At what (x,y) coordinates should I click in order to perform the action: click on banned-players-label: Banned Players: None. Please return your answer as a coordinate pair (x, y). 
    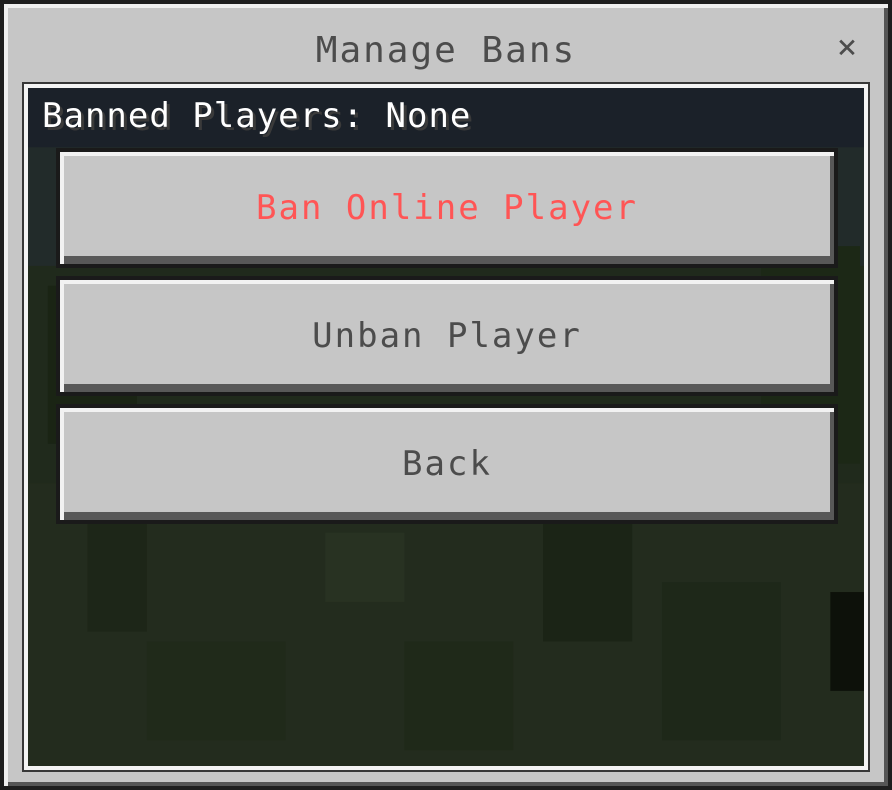
    Looking at the image, I should click on (257, 116).